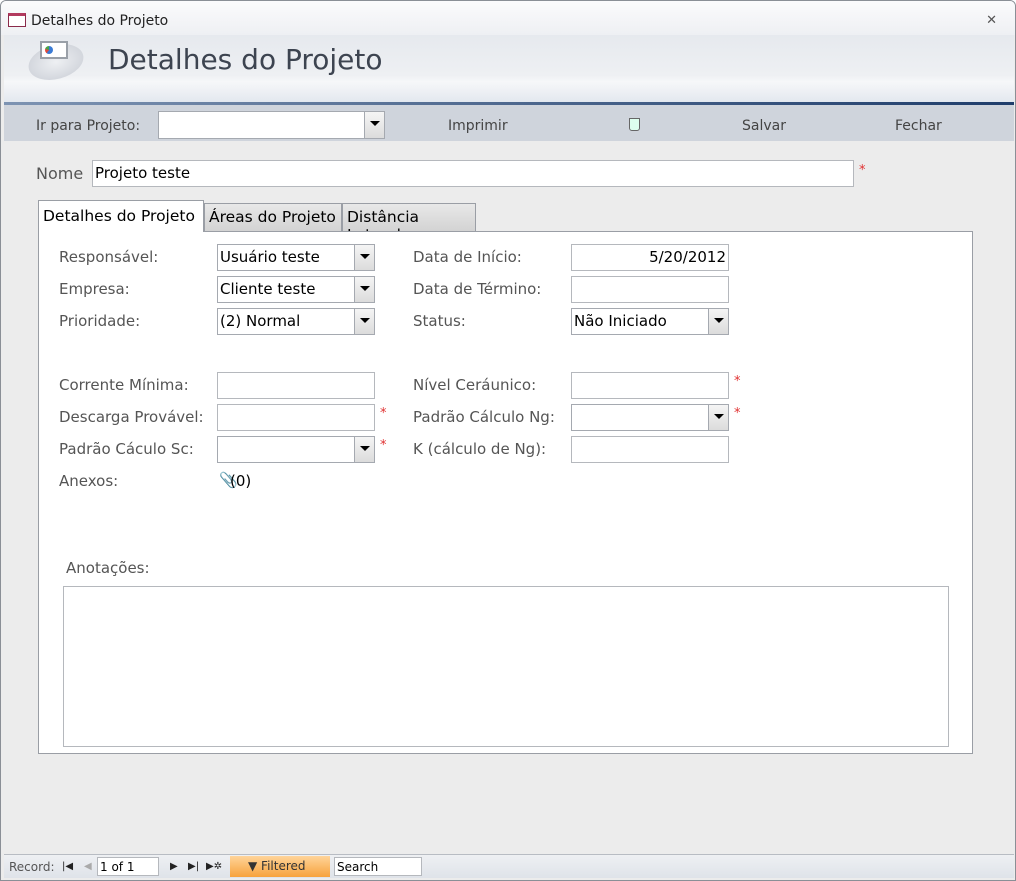 The image size is (1016, 881). What do you see at coordinates (108, 568) in the screenshot?
I see `anotacoes-label: Anotações:` at bounding box center [108, 568].